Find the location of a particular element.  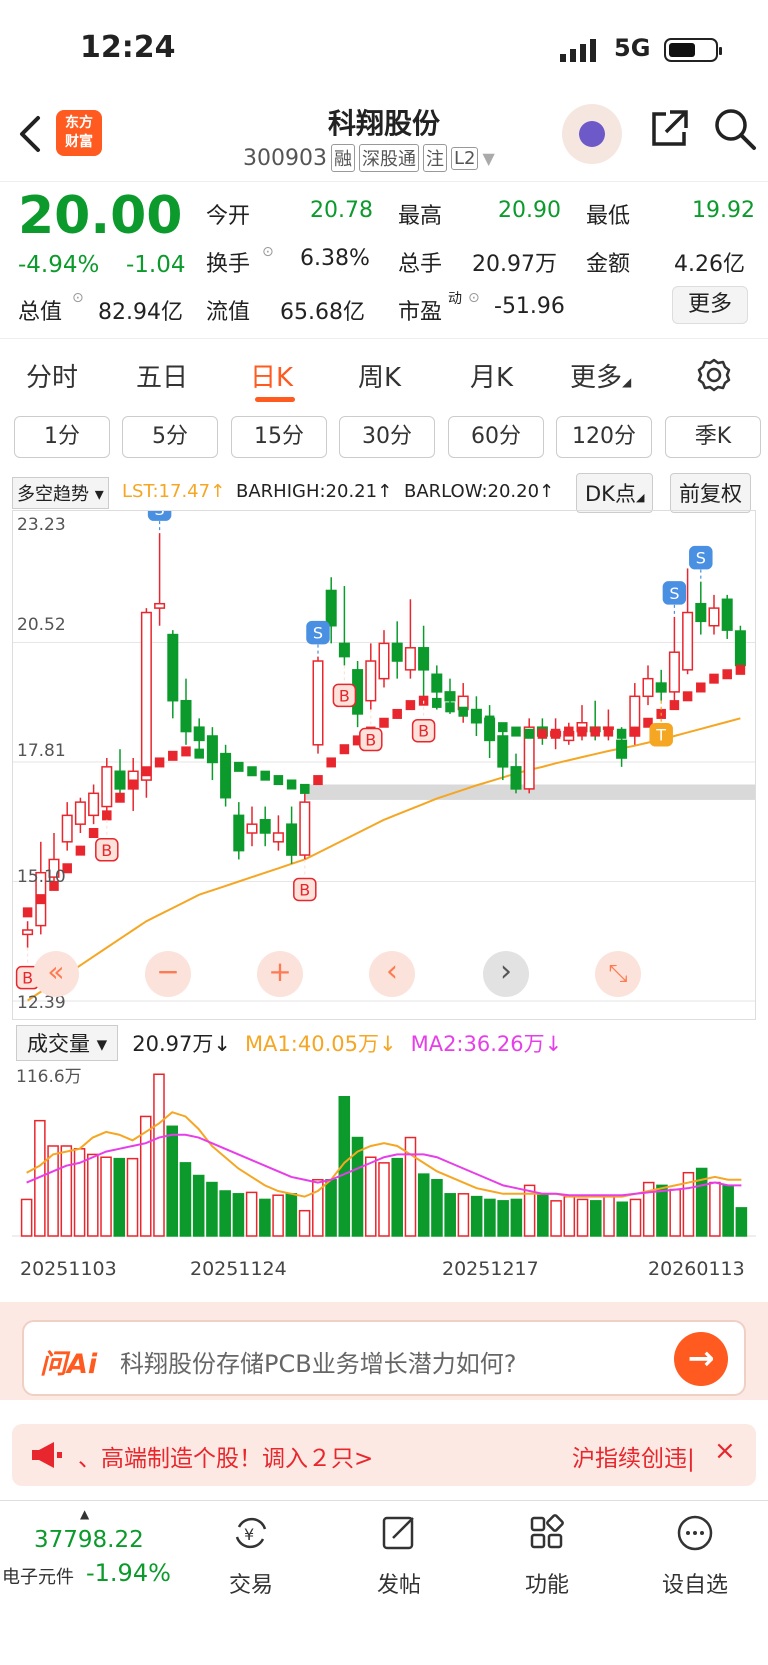

tab-more: 更多◢ is located at coordinates (600, 375).